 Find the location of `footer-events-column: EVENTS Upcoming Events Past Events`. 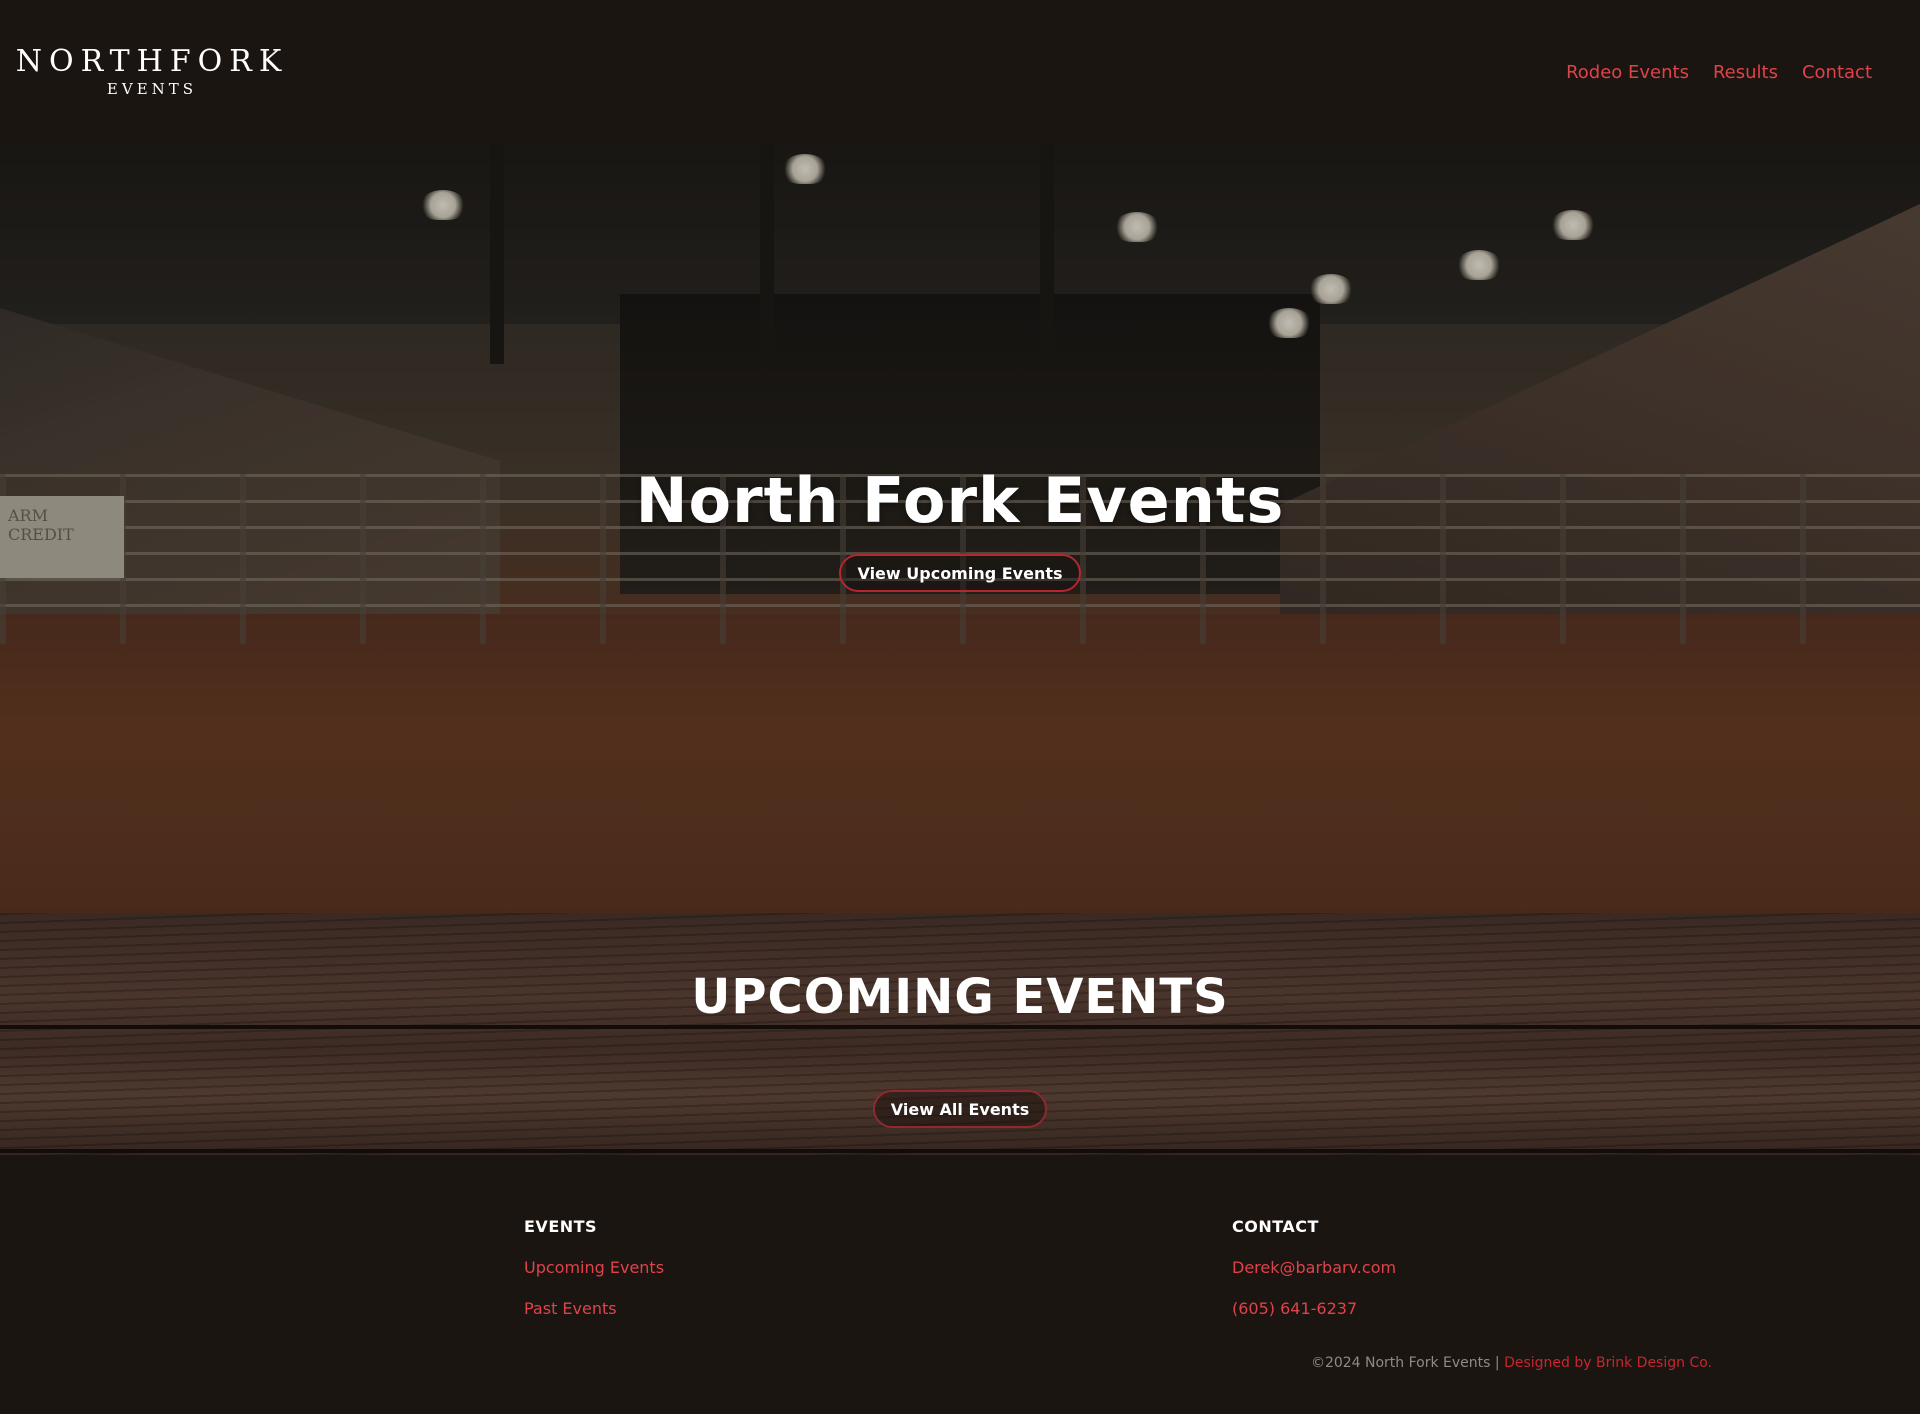

footer-events-column: EVENTS Upcoming Events Past Events is located at coordinates (594, 1267).